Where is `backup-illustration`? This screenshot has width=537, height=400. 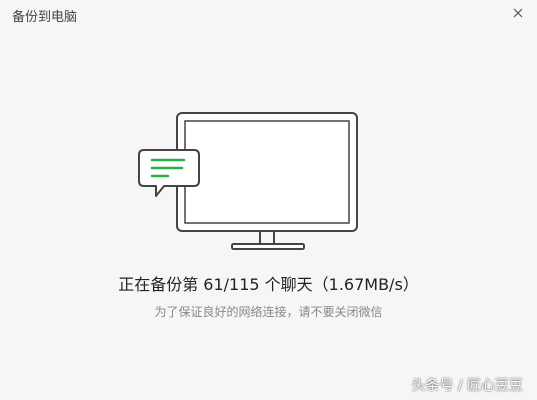
backup-illustration is located at coordinates (248, 181).